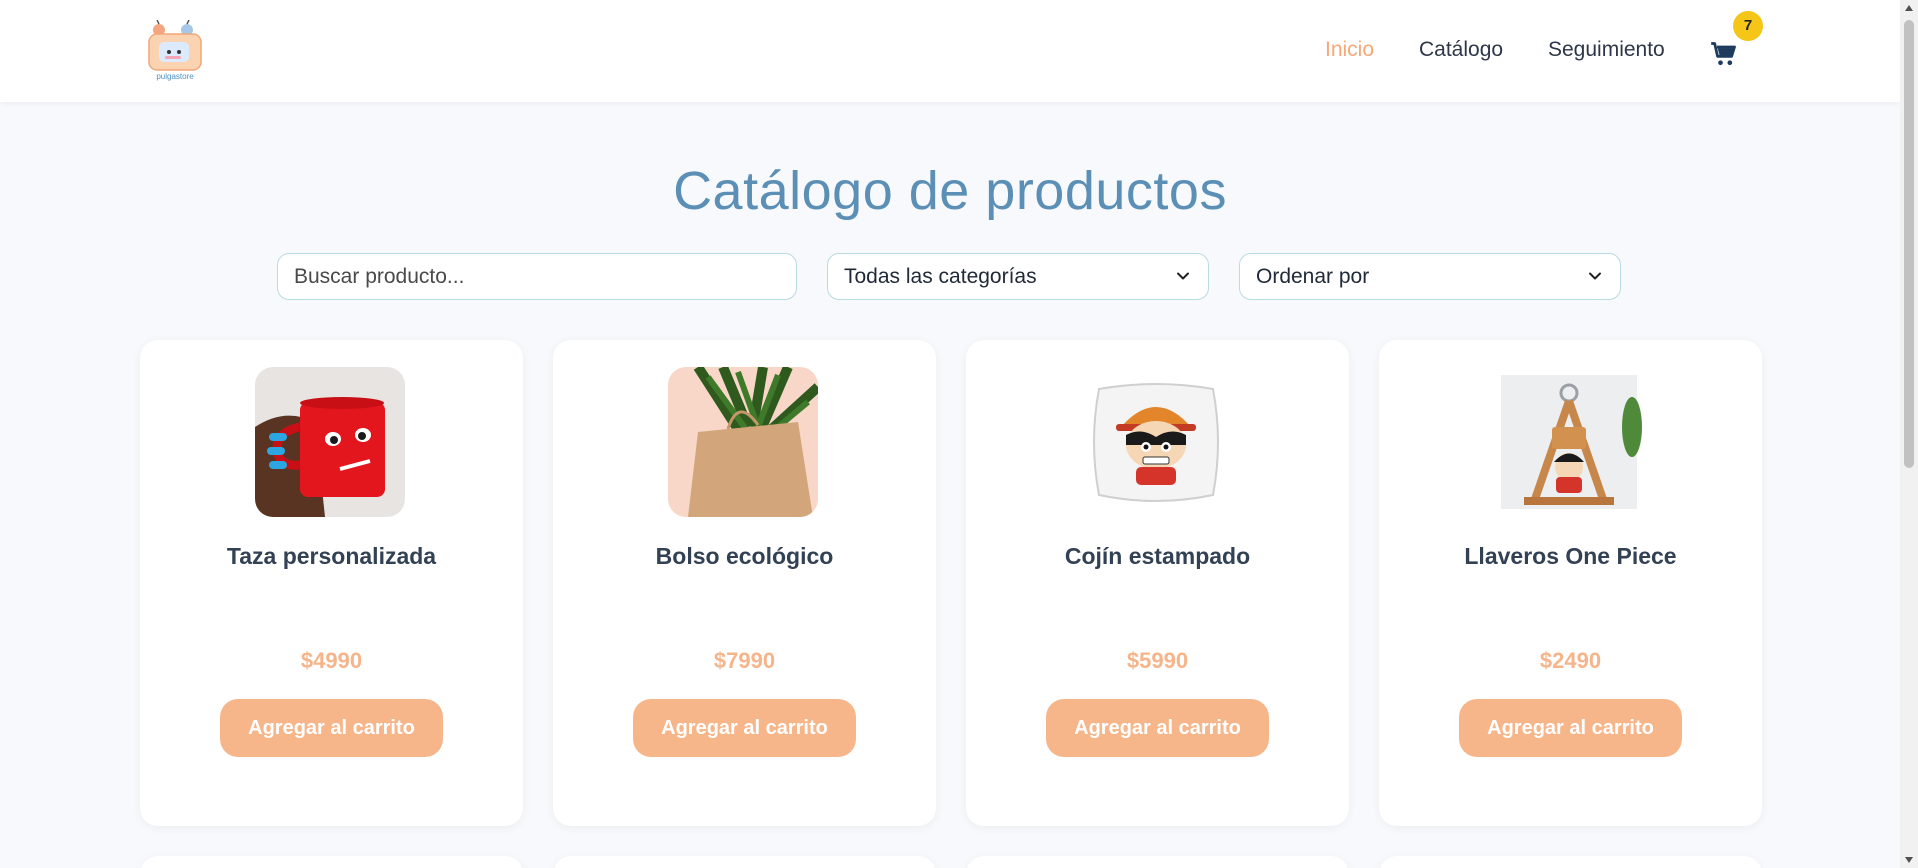 The width and height of the screenshot is (1918, 868). What do you see at coordinates (1461, 50) in the screenshot?
I see `nav-catalogo: Catálogo` at bounding box center [1461, 50].